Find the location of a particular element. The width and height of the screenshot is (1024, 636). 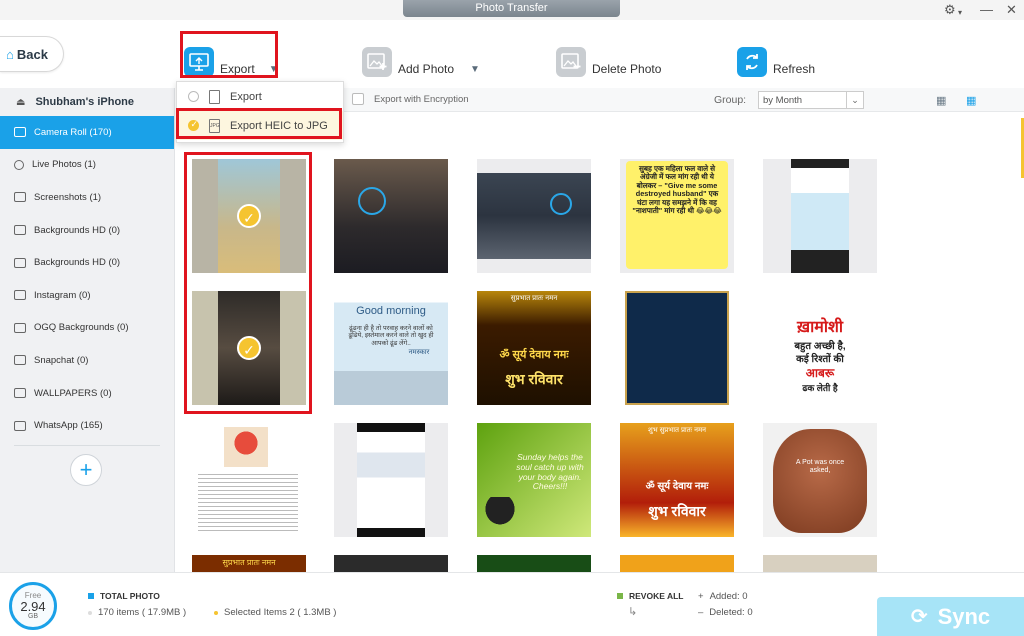

photo-title: Good morning is located at coordinates (391, 311).